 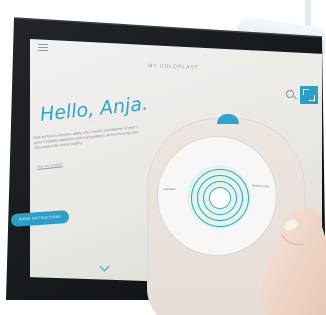 I want to click on product-label-left: Coloplast, so click(x=169, y=189).